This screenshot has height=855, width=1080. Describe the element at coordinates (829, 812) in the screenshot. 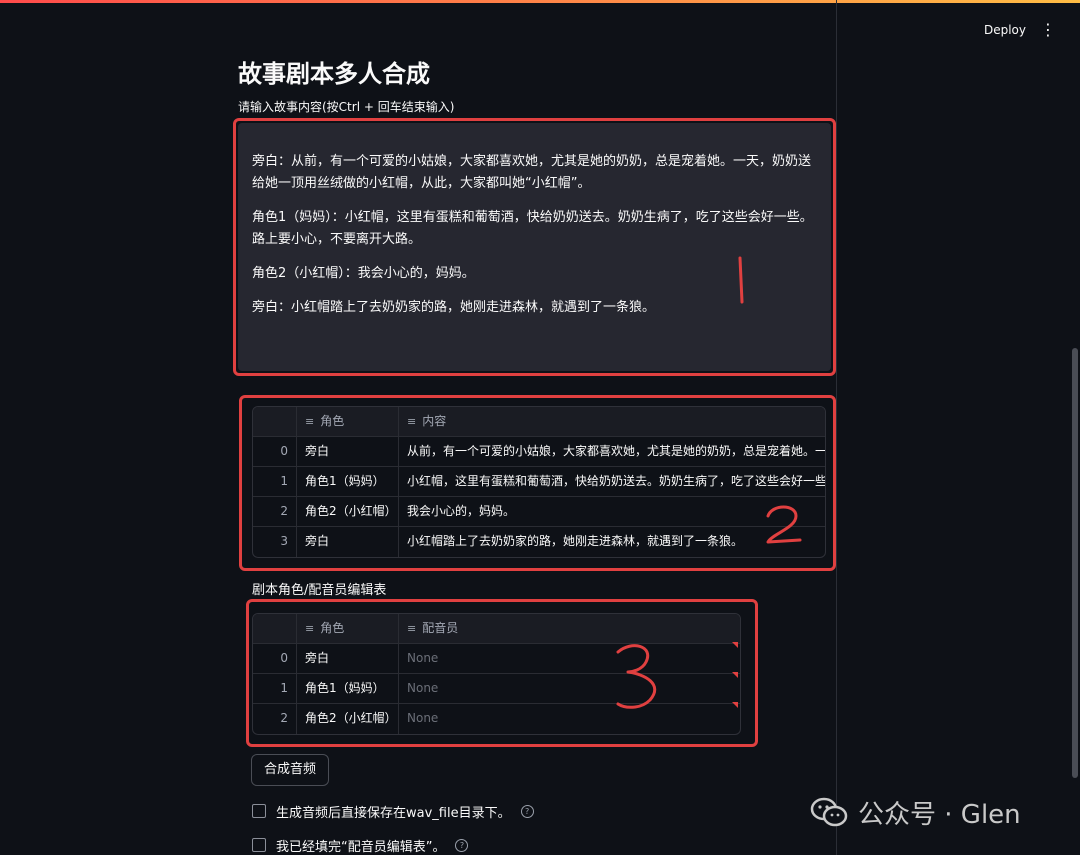

I see `wechat-icon` at that location.